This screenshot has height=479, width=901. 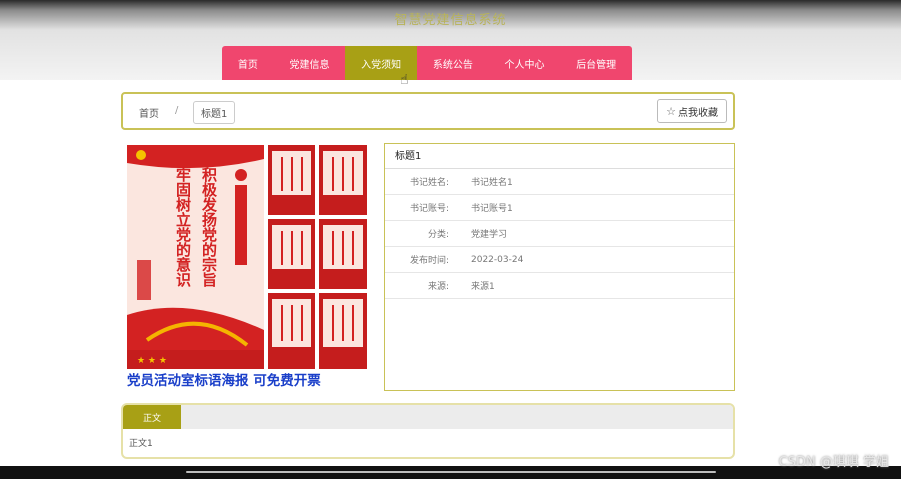 I want to click on poster-headline-right: 积极发扬党的宗旨, so click(x=209, y=227).